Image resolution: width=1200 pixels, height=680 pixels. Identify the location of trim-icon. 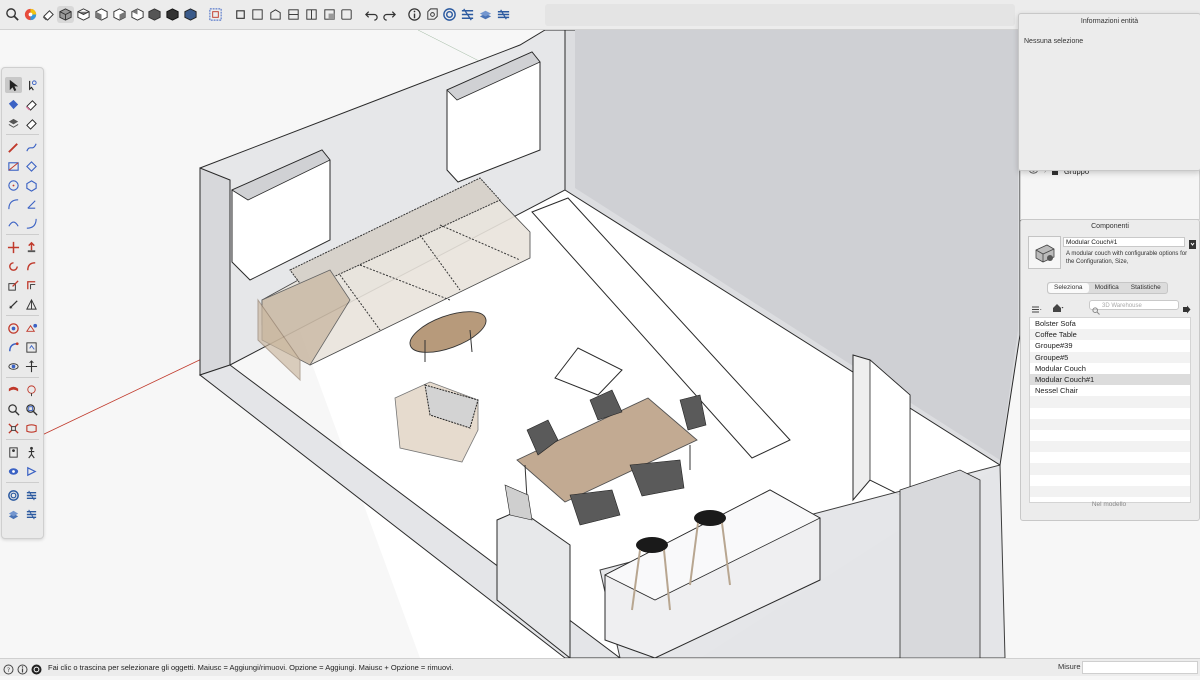
(311, 14).